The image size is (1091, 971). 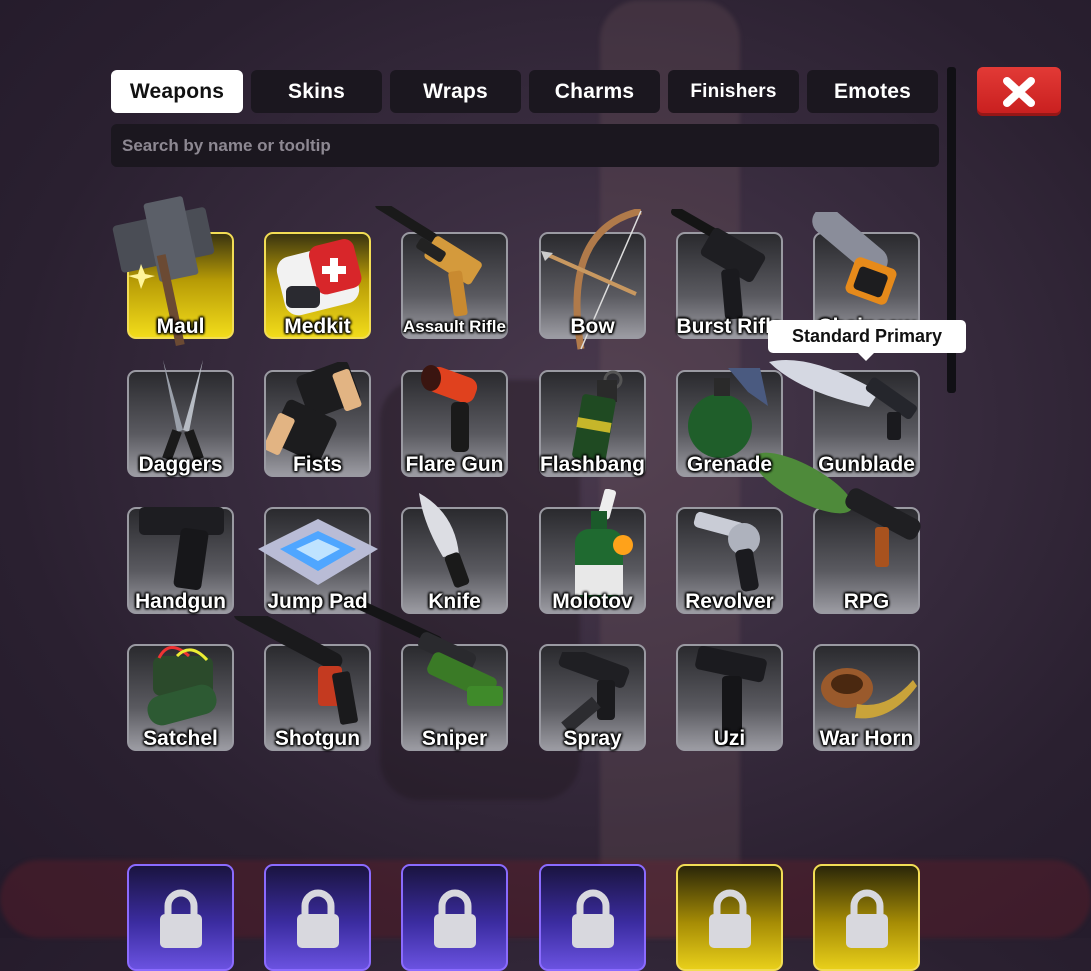 I want to click on weapon-label: Jump Pad, so click(x=317, y=601).